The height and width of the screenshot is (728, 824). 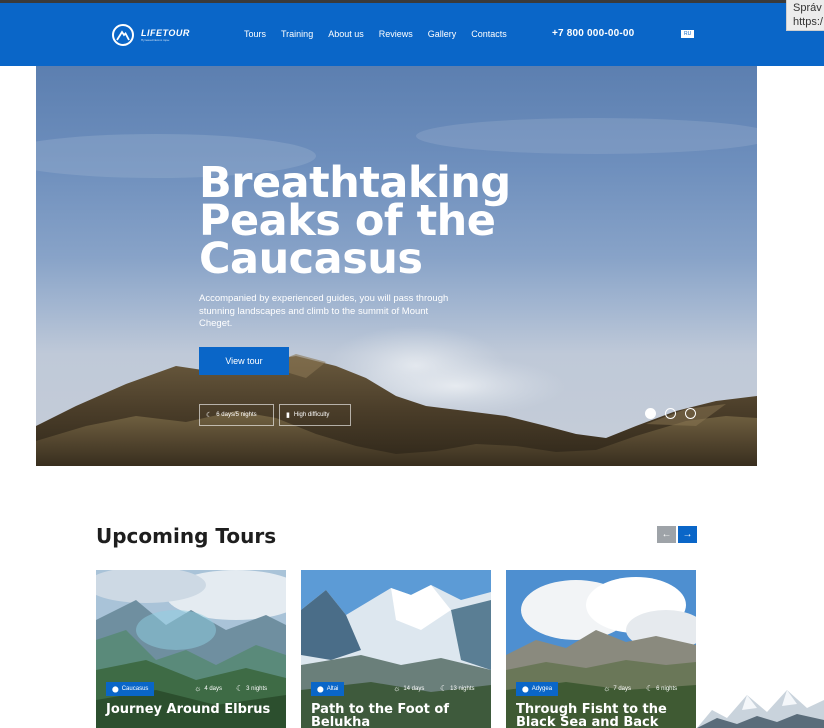 I want to click on prev-arrow-button: ←, so click(x=666, y=534).